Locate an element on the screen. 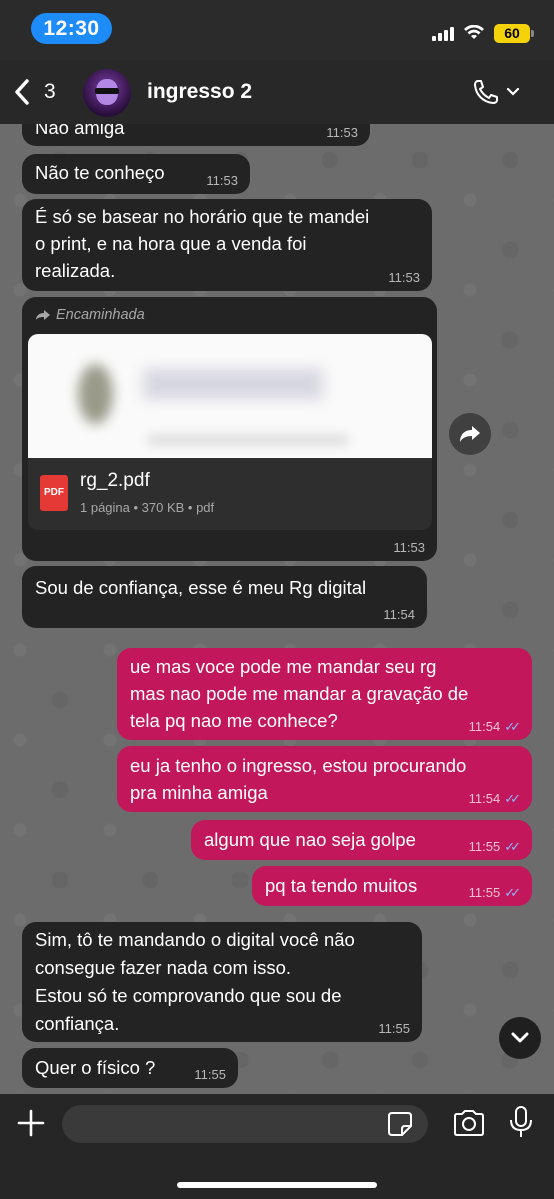 The width and height of the screenshot is (554, 1199). plus-icon is located at coordinates (31, 1123).